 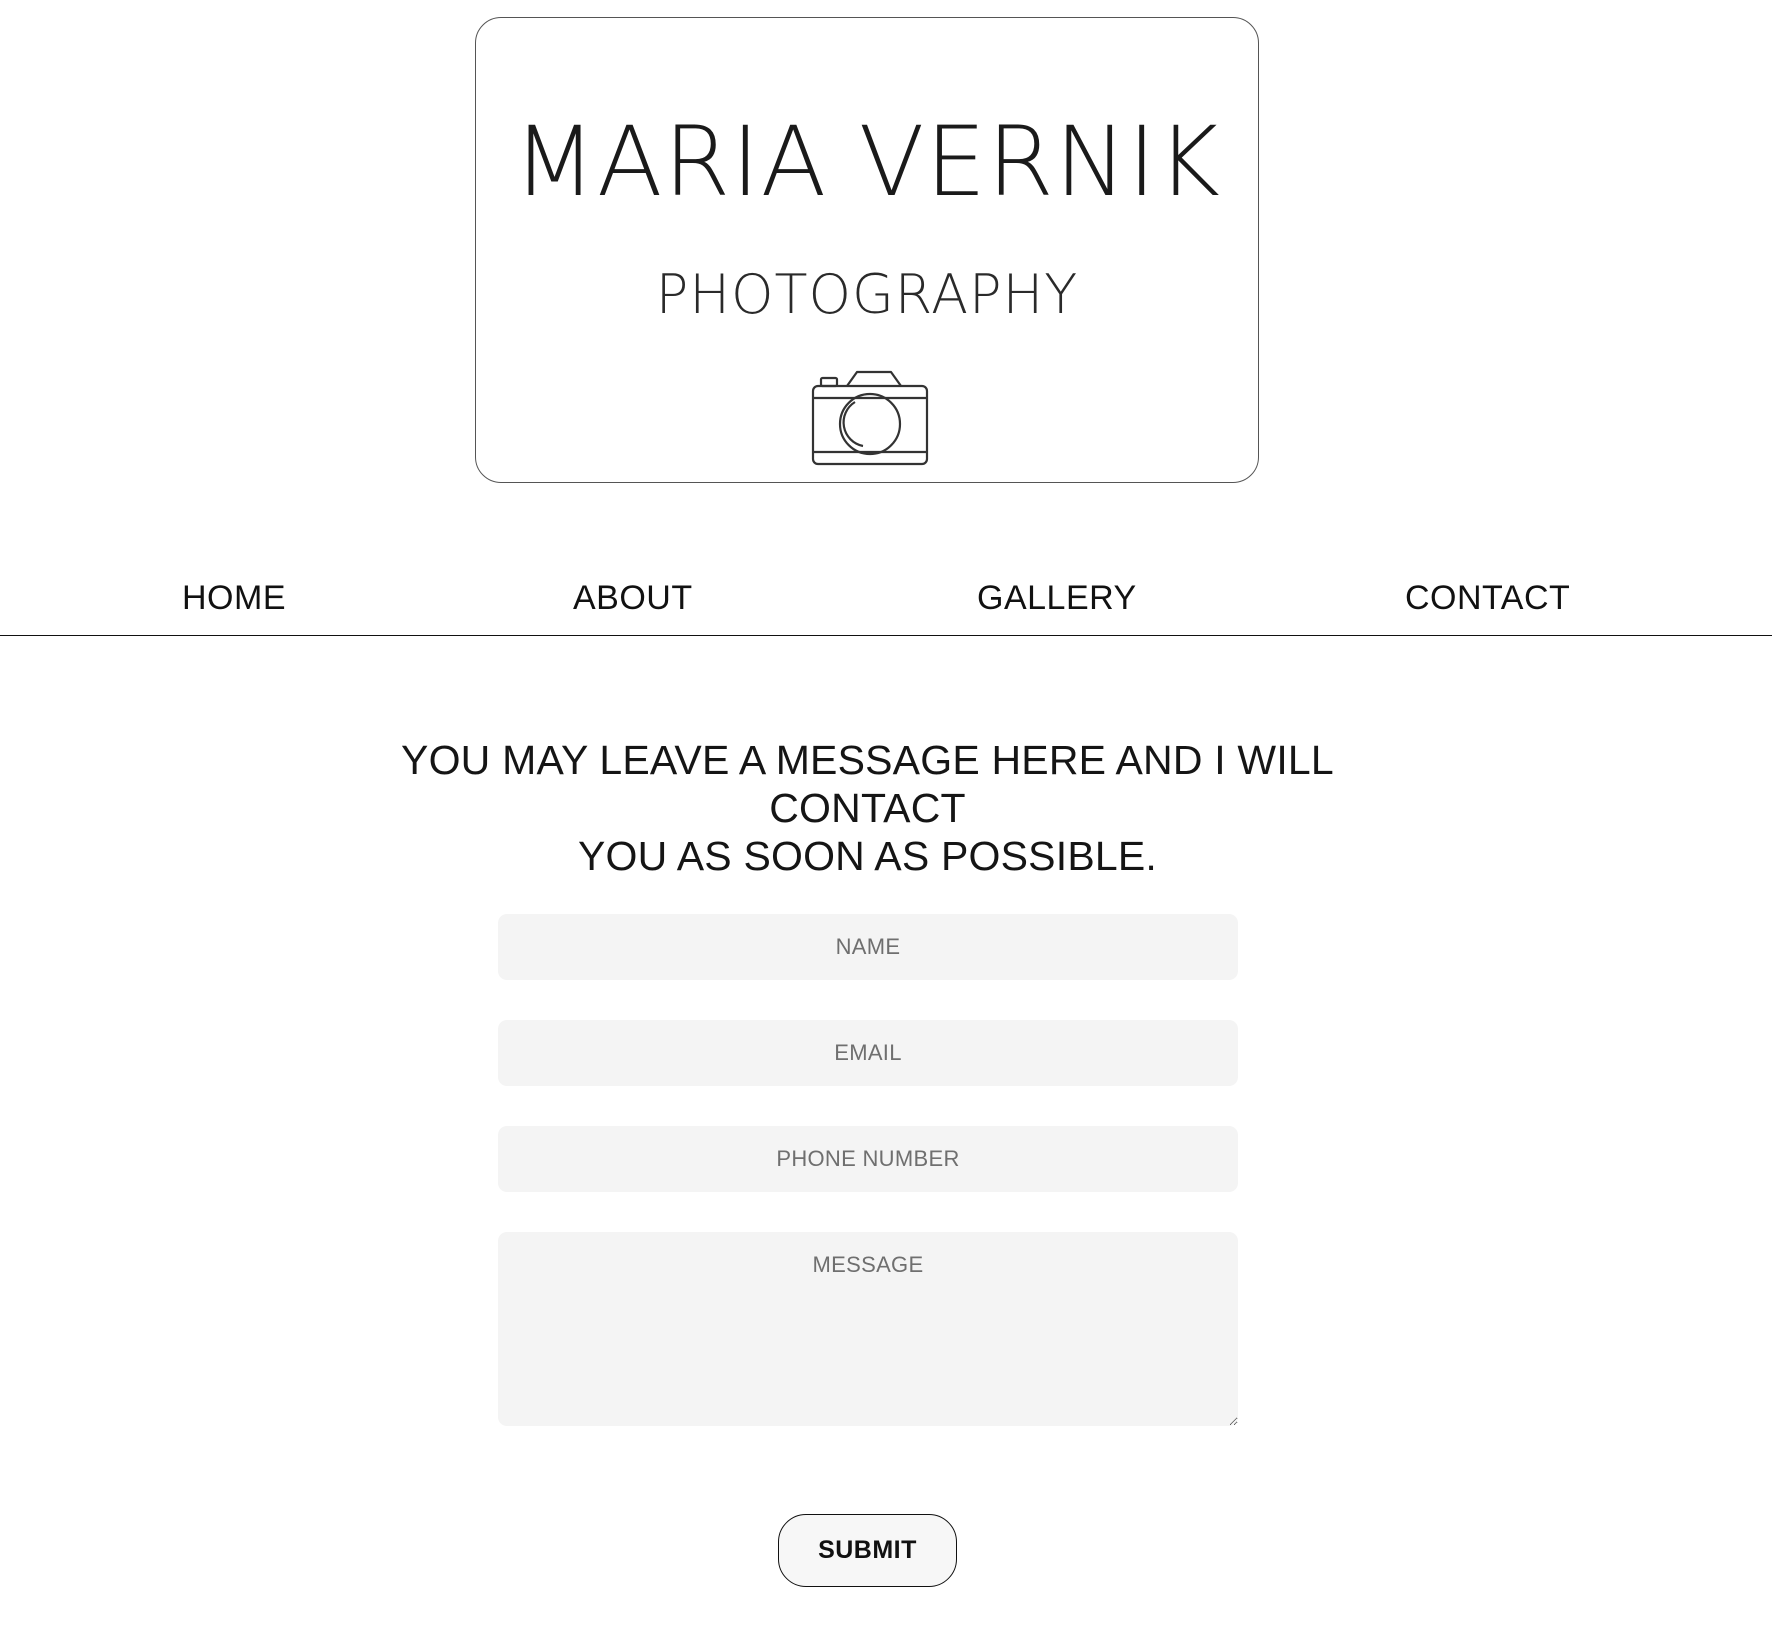 I want to click on logo-subtitle: PHOTOGRAPHY, so click(x=867, y=294).